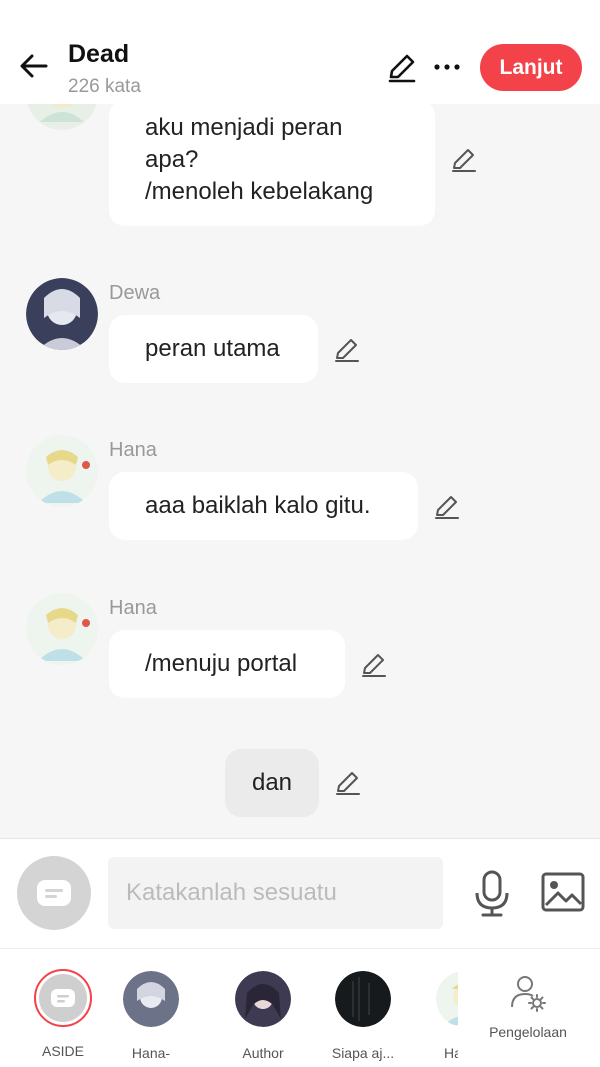 Image resolution: width=600 pixels, height=1067 pixels. I want to click on character-ha: Ha, so click(447, 1014).